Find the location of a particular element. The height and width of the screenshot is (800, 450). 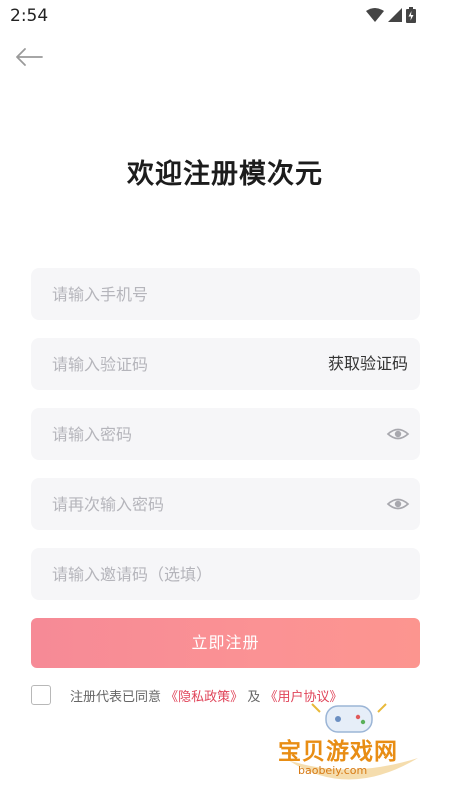

confirm-password-field-container is located at coordinates (225, 504).